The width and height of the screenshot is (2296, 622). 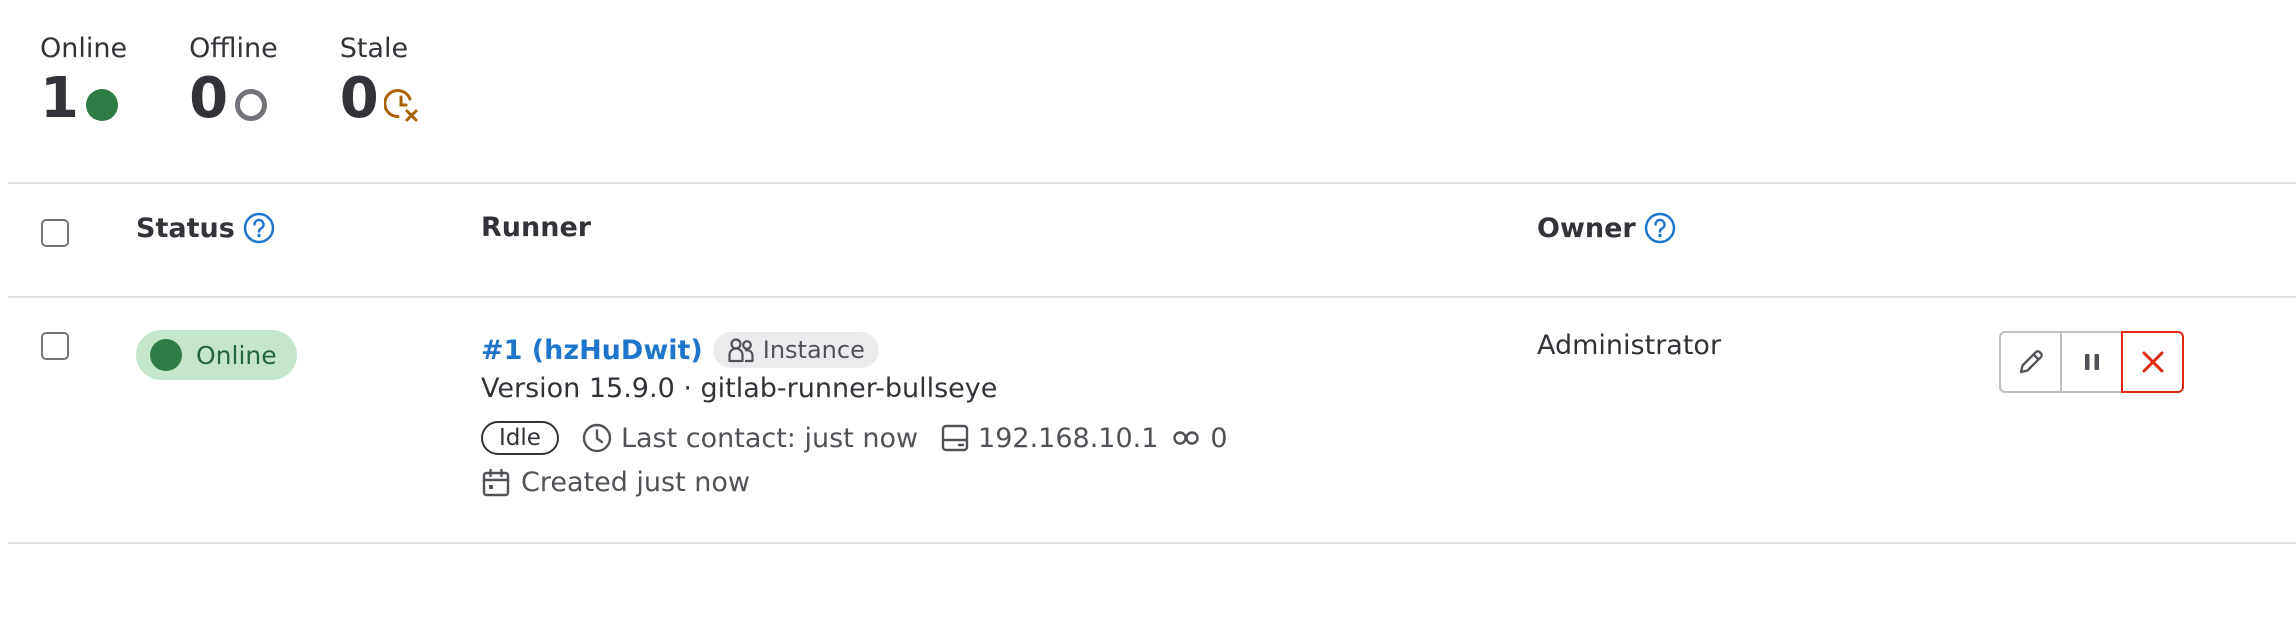 I want to click on pause-button, so click(x=2091, y=362).